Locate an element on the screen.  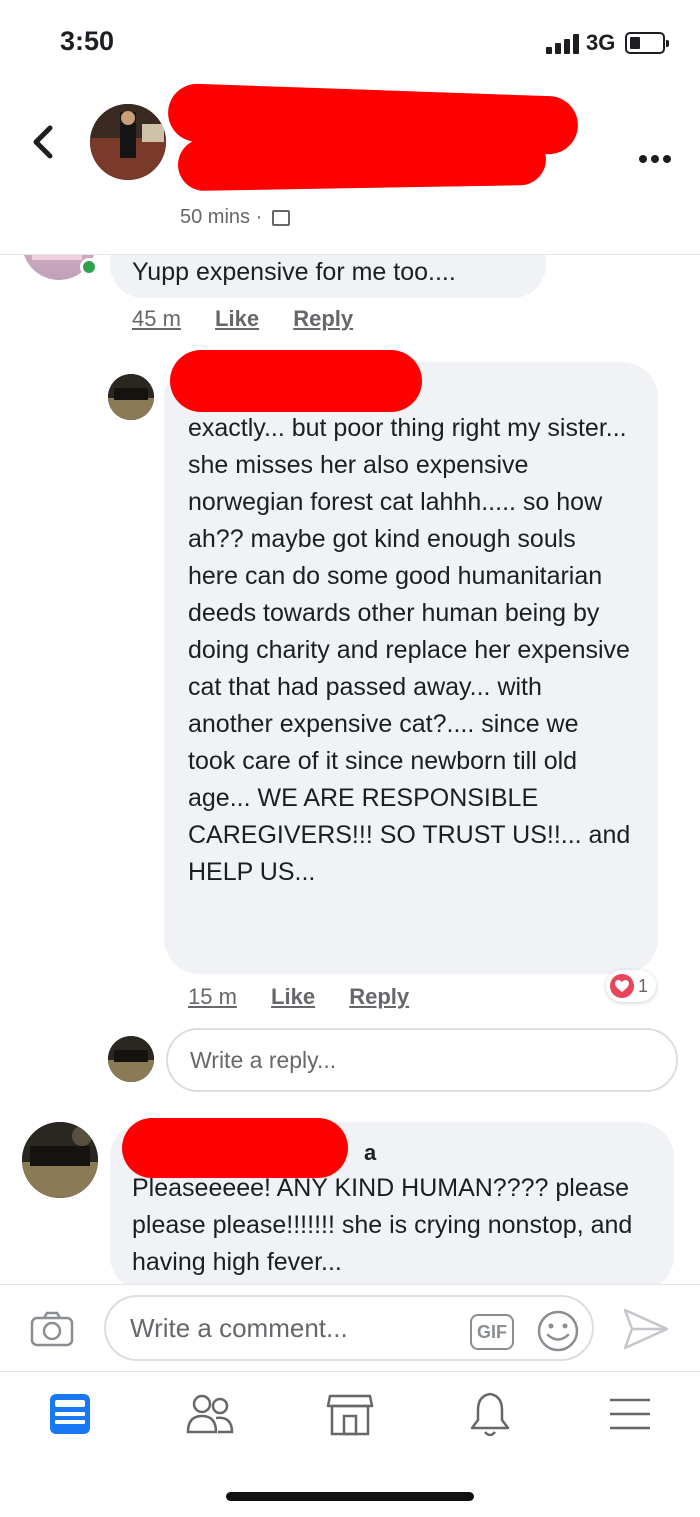
comment-actions: 45 m Like Reply is located at coordinates (256, 319).